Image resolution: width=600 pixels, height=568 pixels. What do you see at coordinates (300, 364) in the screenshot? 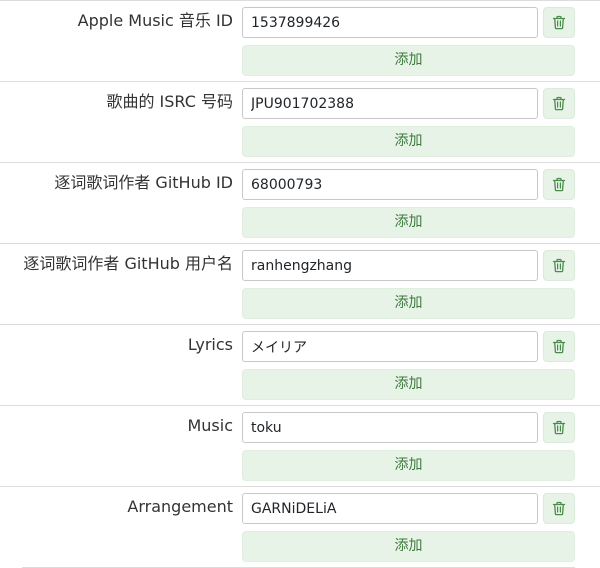
I see `field-row: Lyrics 添加` at bounding box center [300, 364].